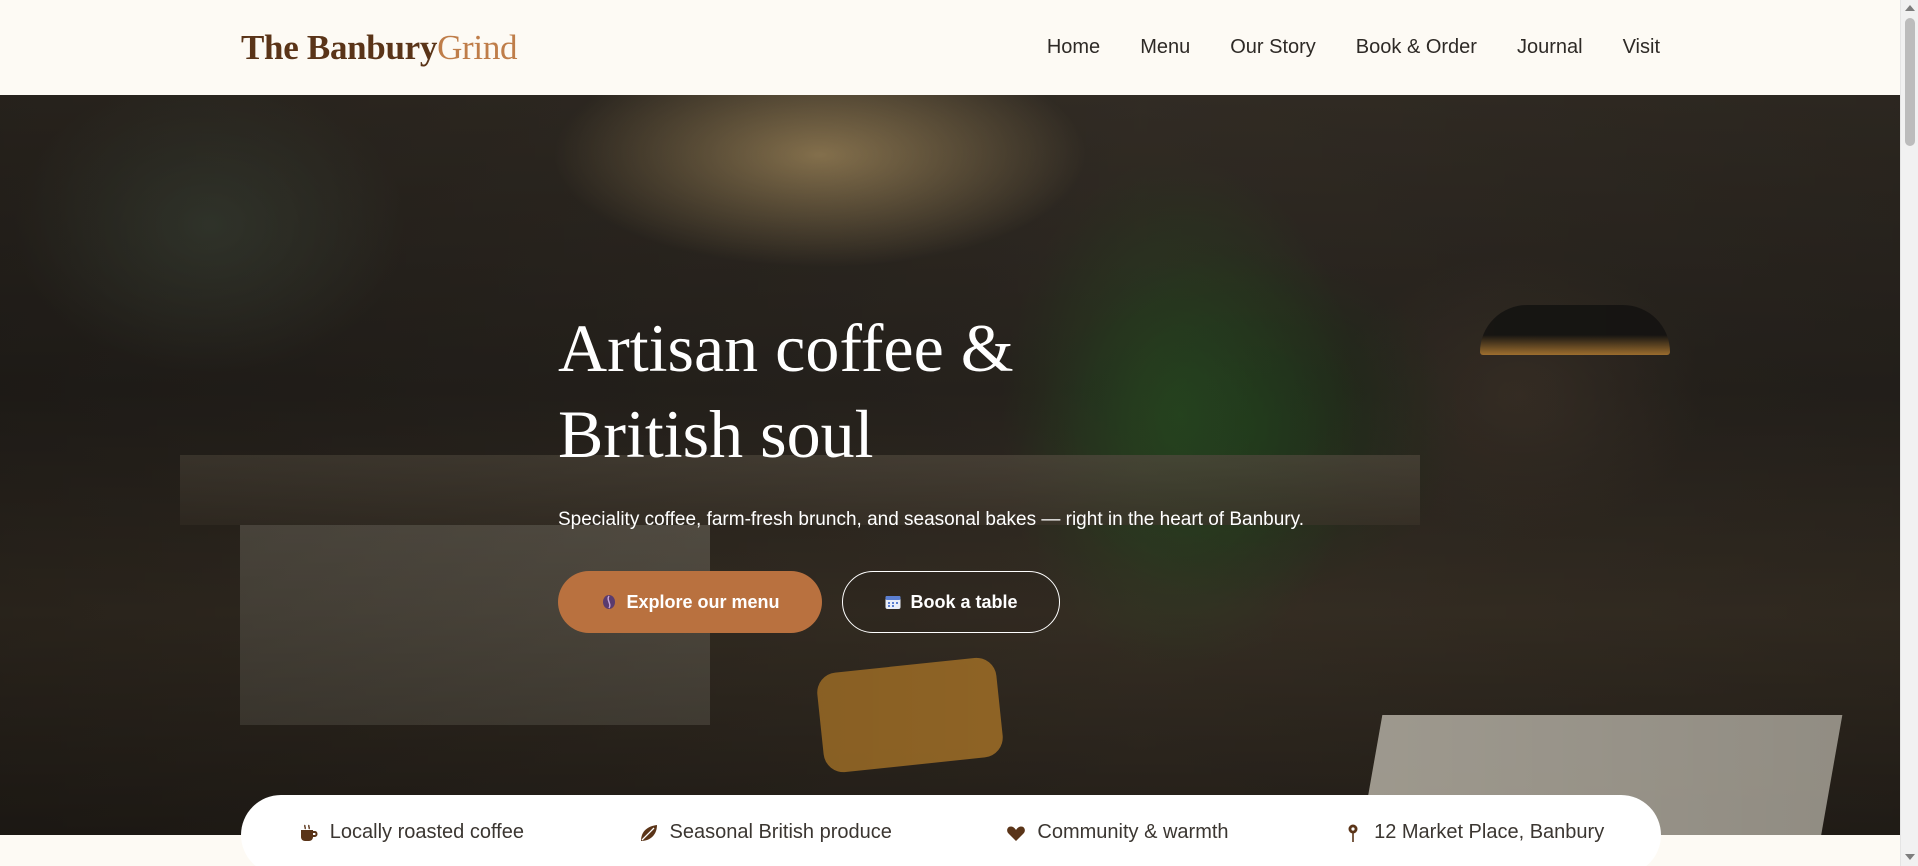 The width and height of the screenshot is (1918, 866). What do you see at coordinates (1641, 47) in the screenshot?
I see `nav-visit: Visit` at bounding box center [1641, 47].